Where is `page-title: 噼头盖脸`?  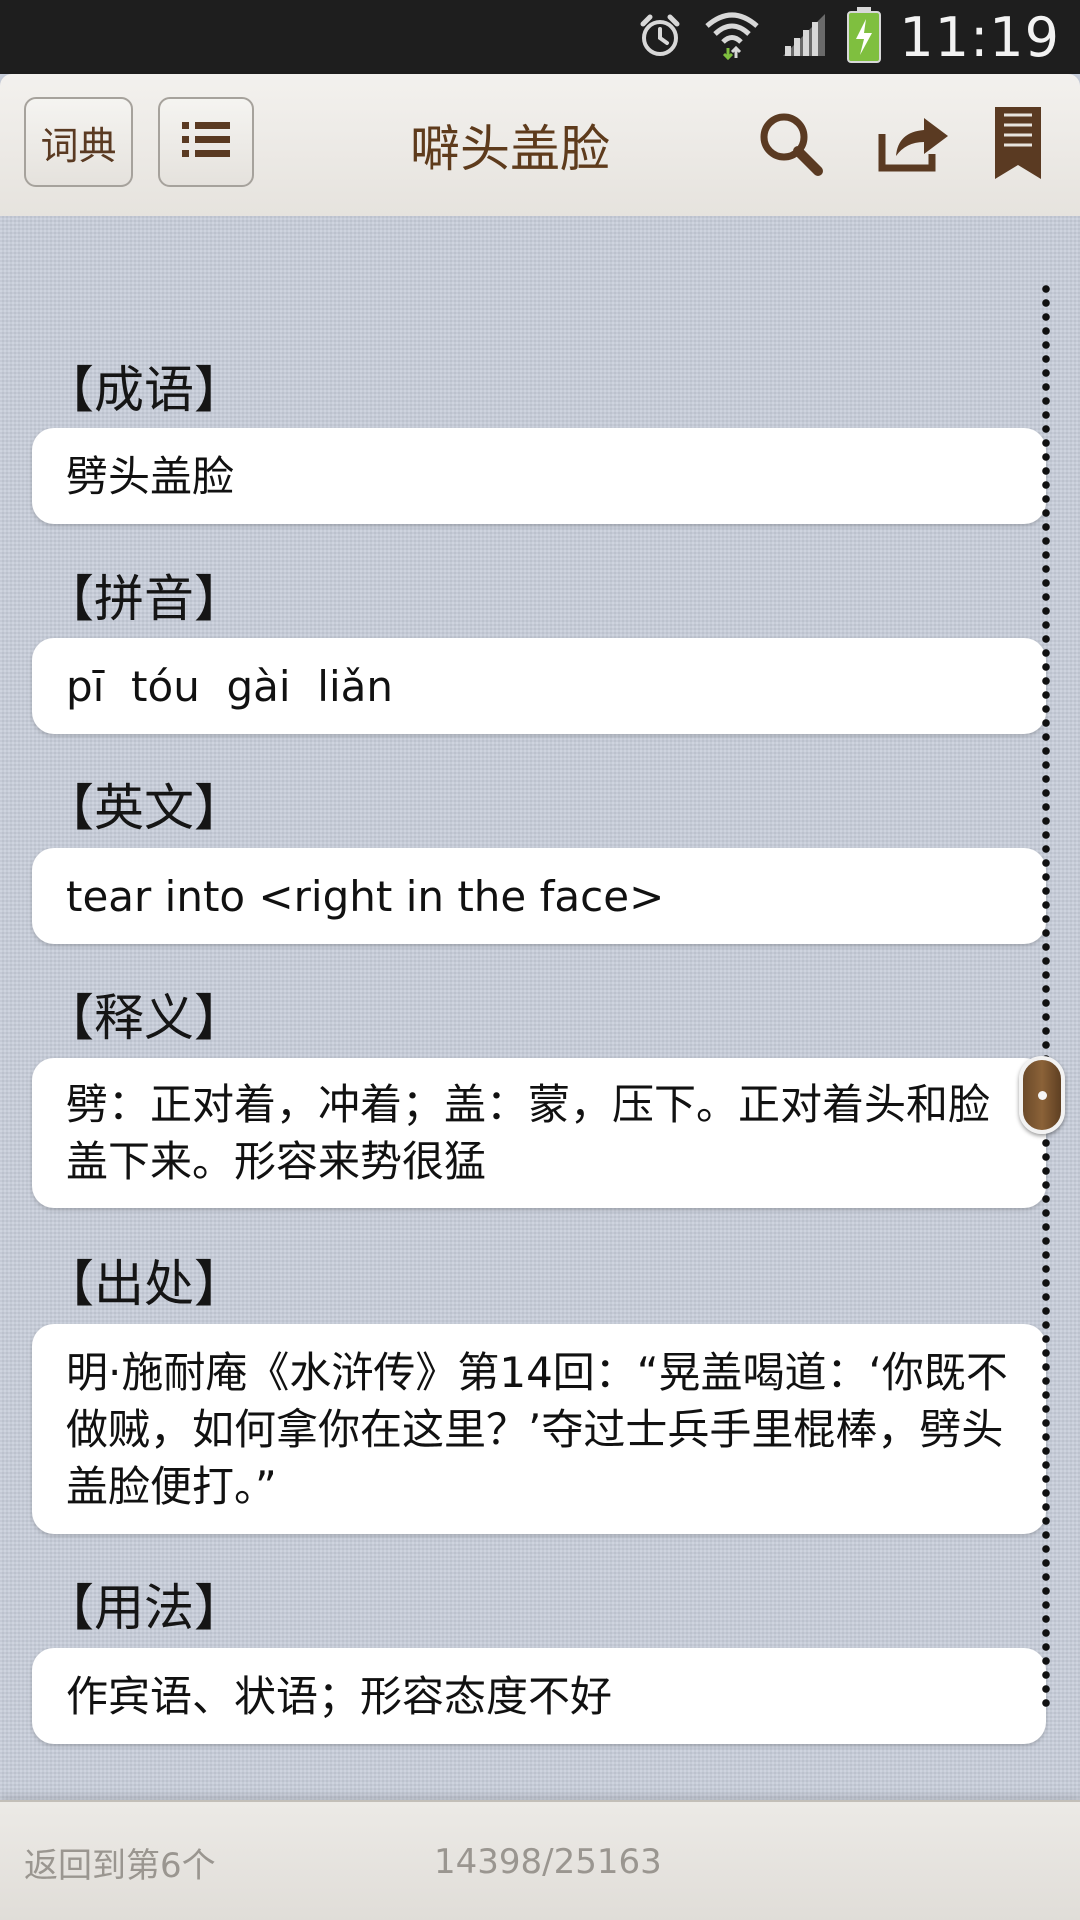
page-title: 噼头盖脸 is located at coordinates (510, 149).